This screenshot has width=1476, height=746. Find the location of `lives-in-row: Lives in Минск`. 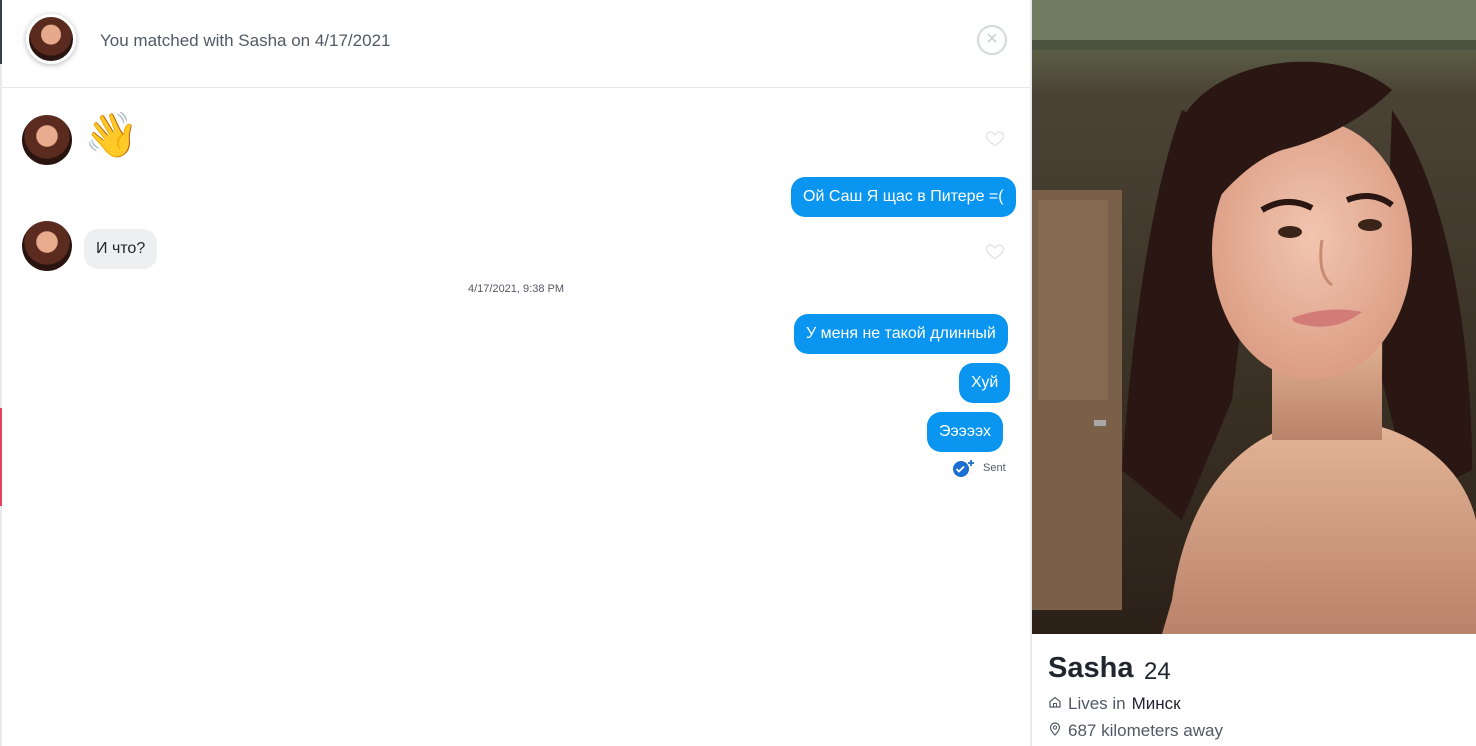

lives-in-row: Lives in Минск is located at coordinates (1114, 704).